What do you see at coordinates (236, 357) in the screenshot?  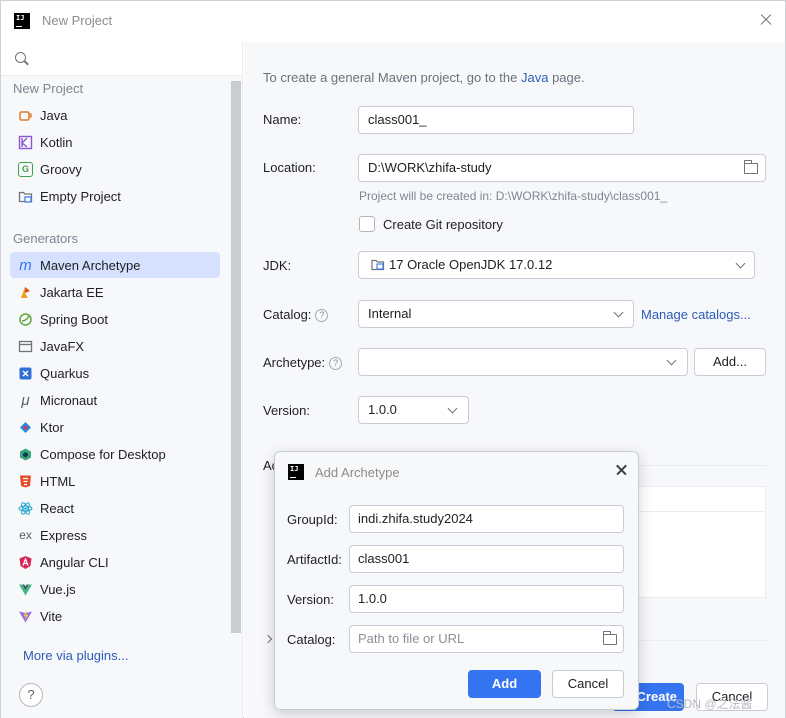 I see `sidebar-scrollbar` at bounding box center [236, 357].